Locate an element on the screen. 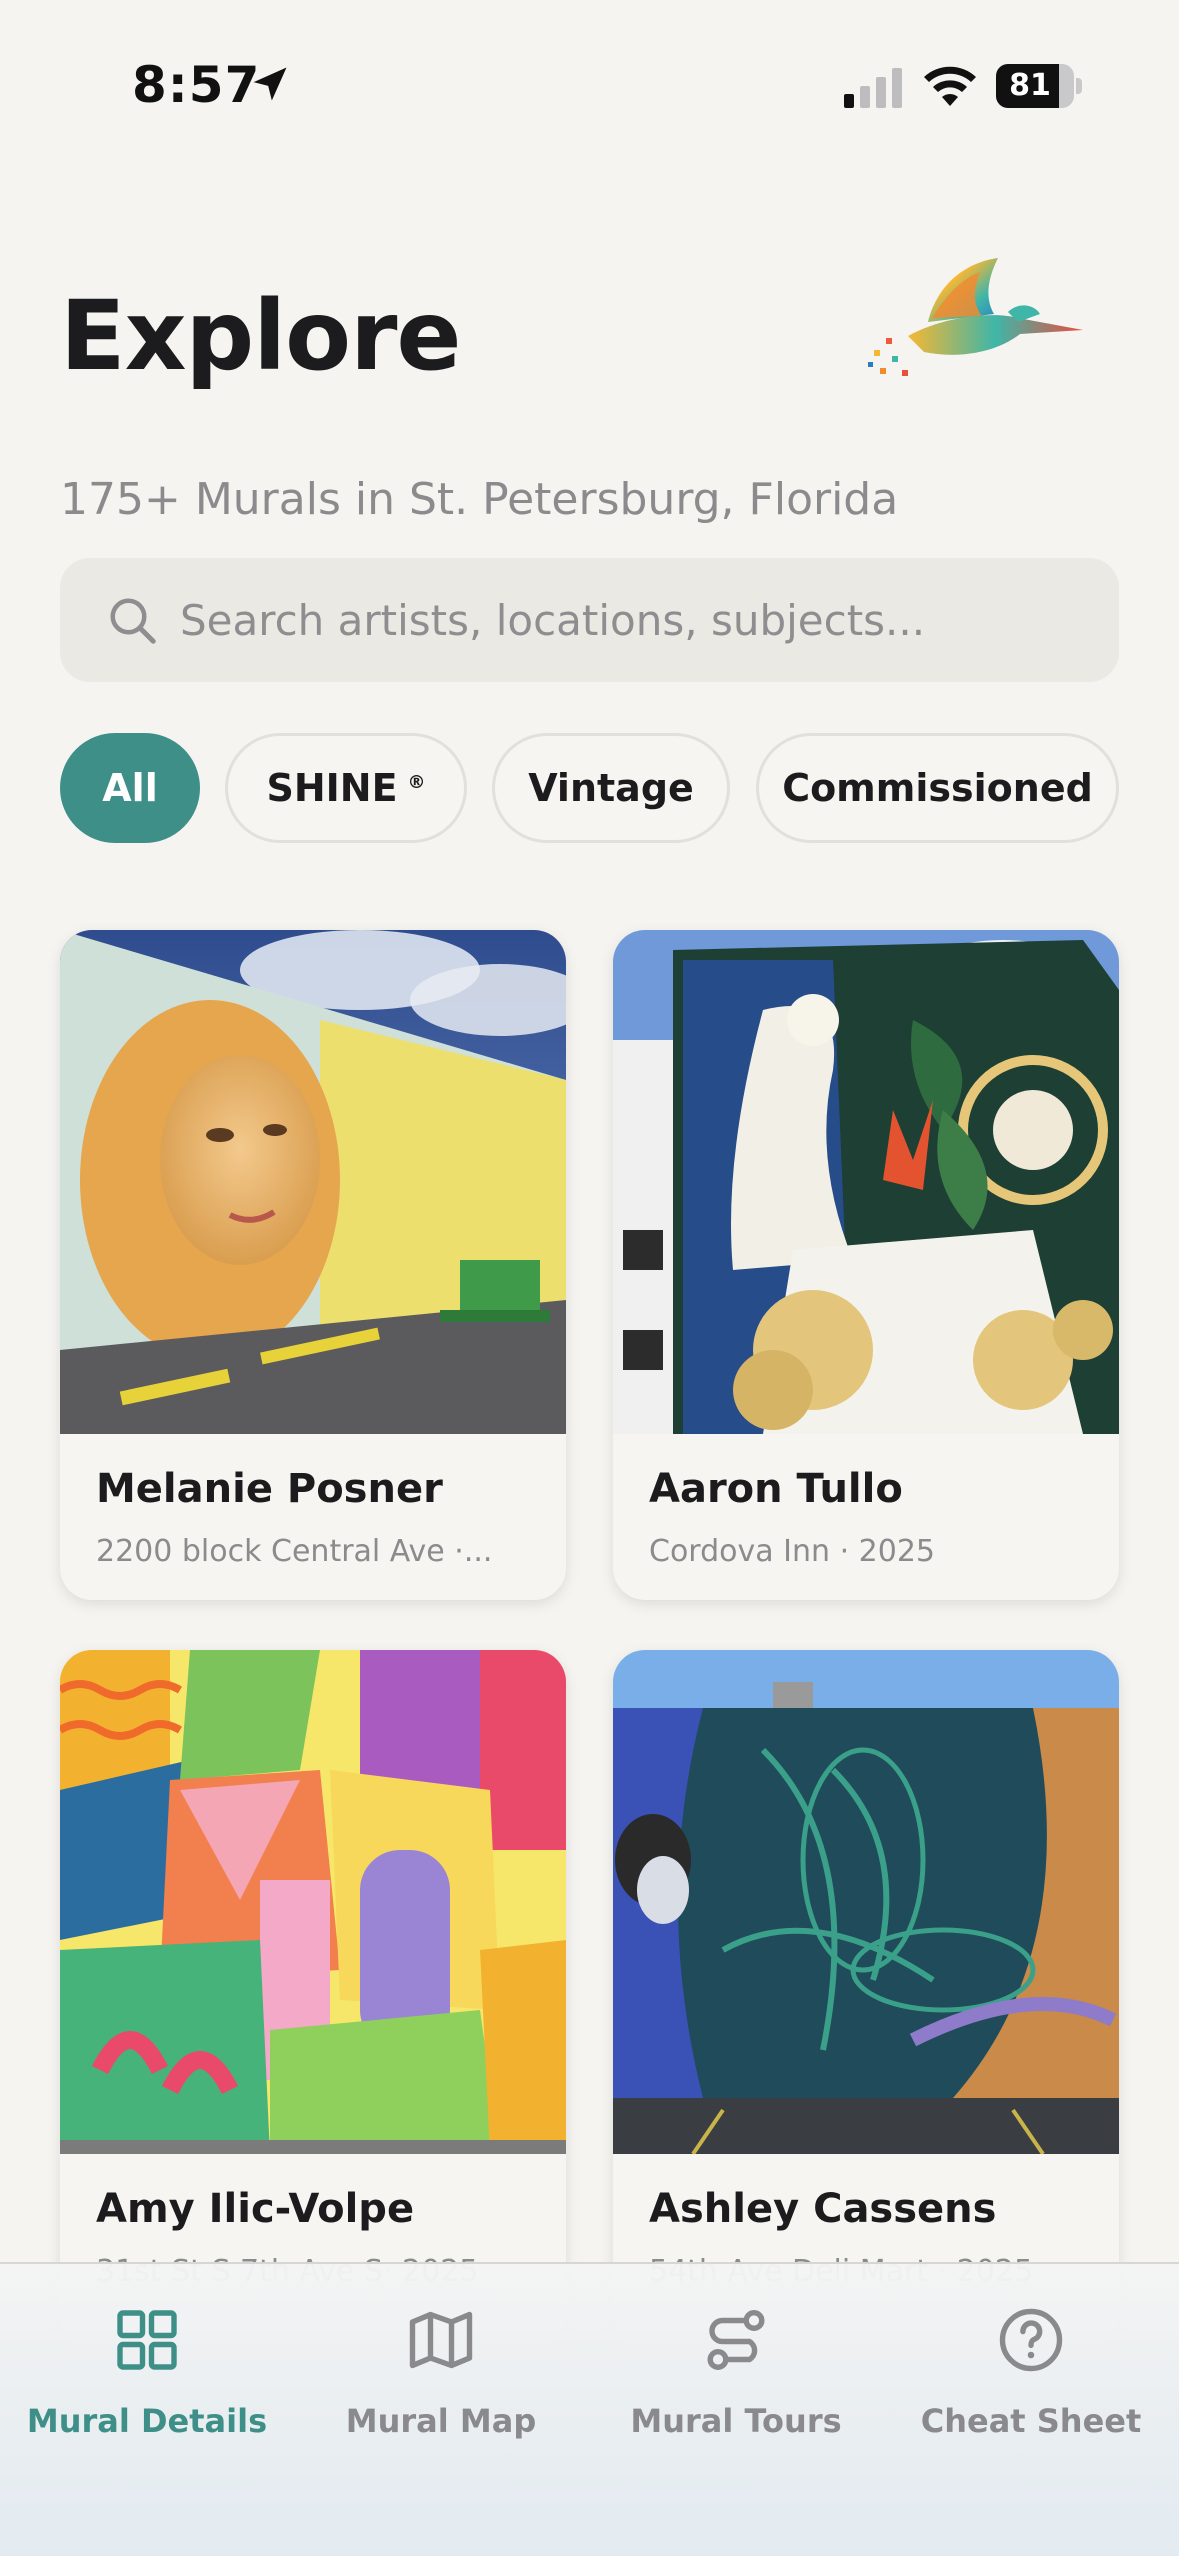 The image size is (1179, 2556). filter-chip-shine: SHINE ® is located at coordinates (346, 788).